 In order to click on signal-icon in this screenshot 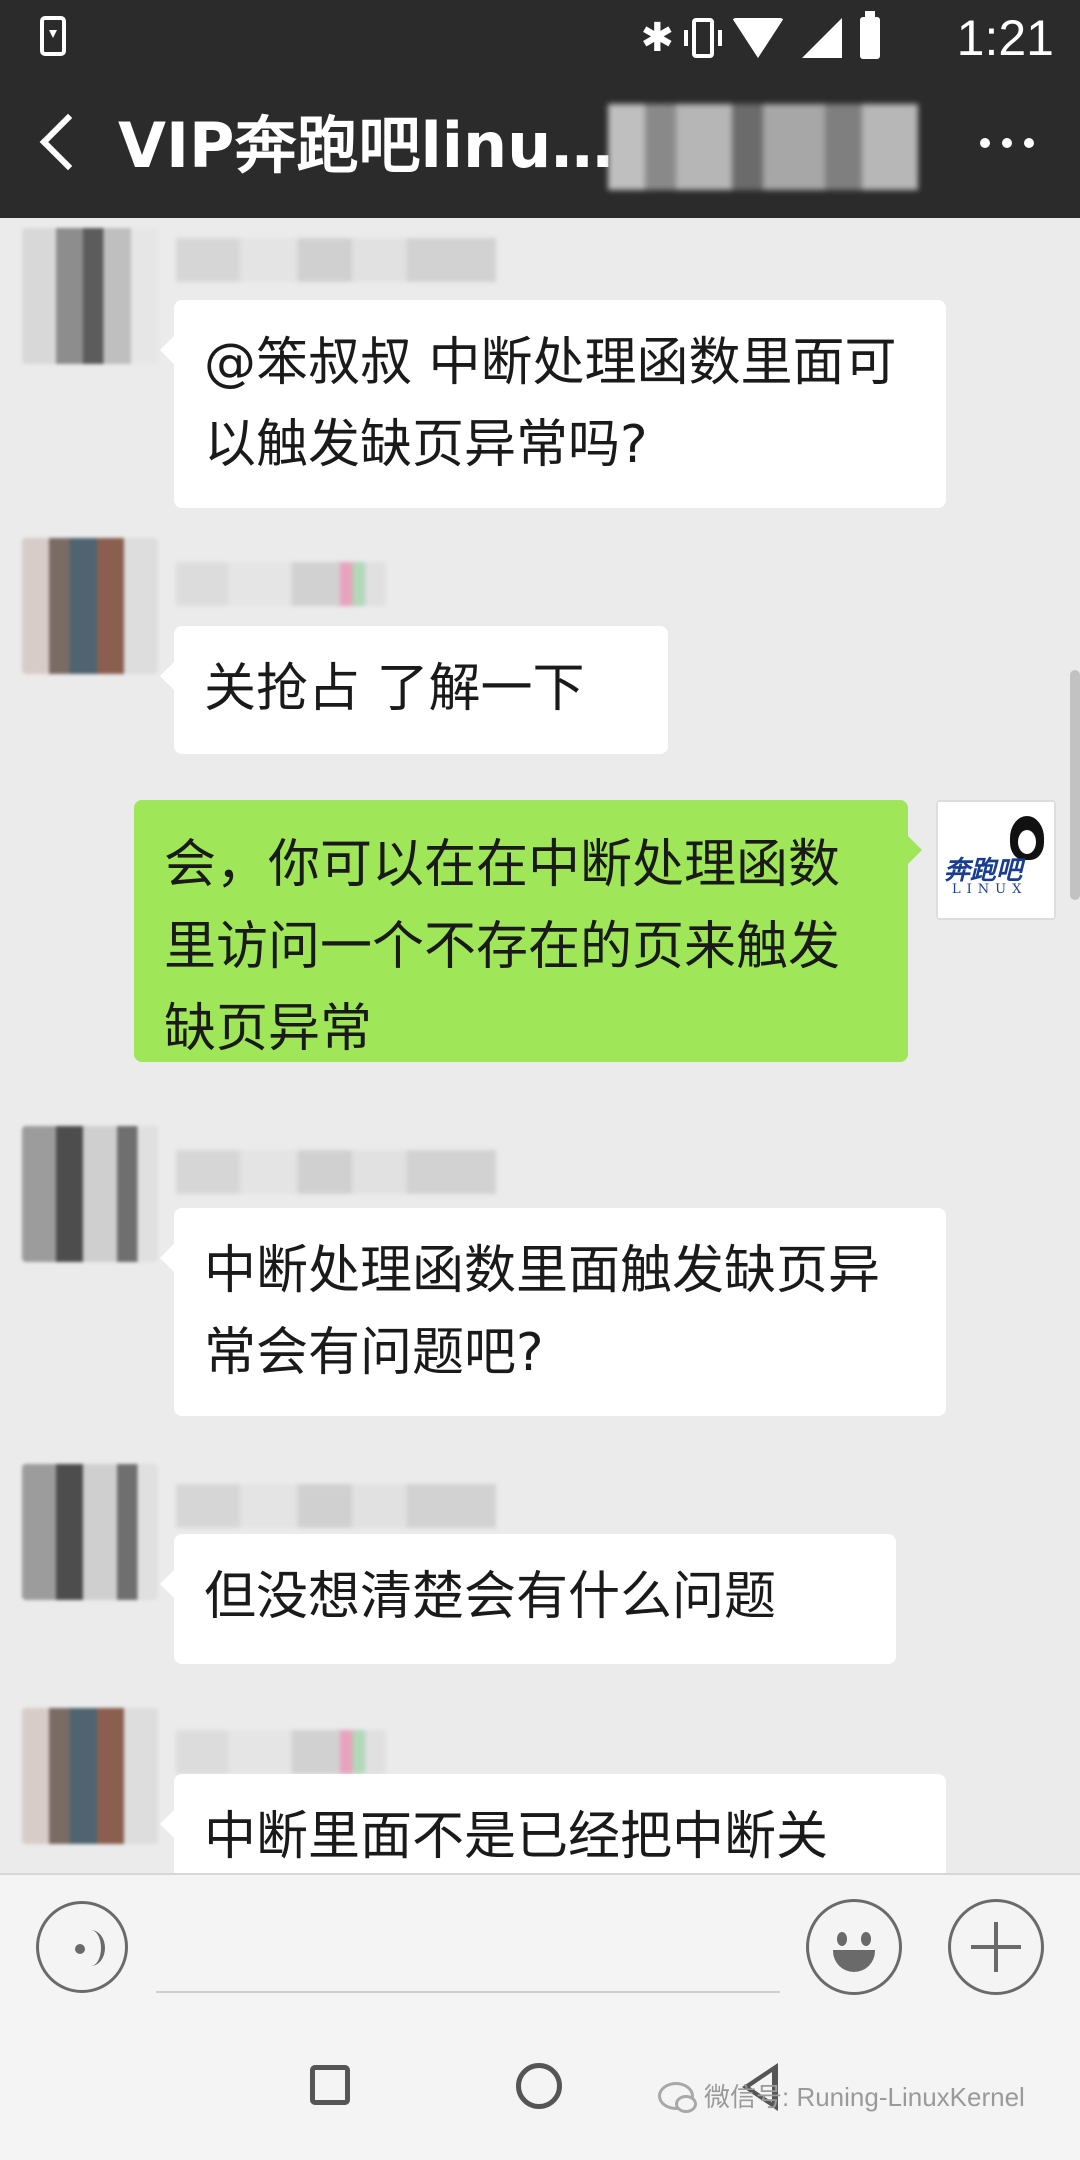, I will do `click(822, 38)`.